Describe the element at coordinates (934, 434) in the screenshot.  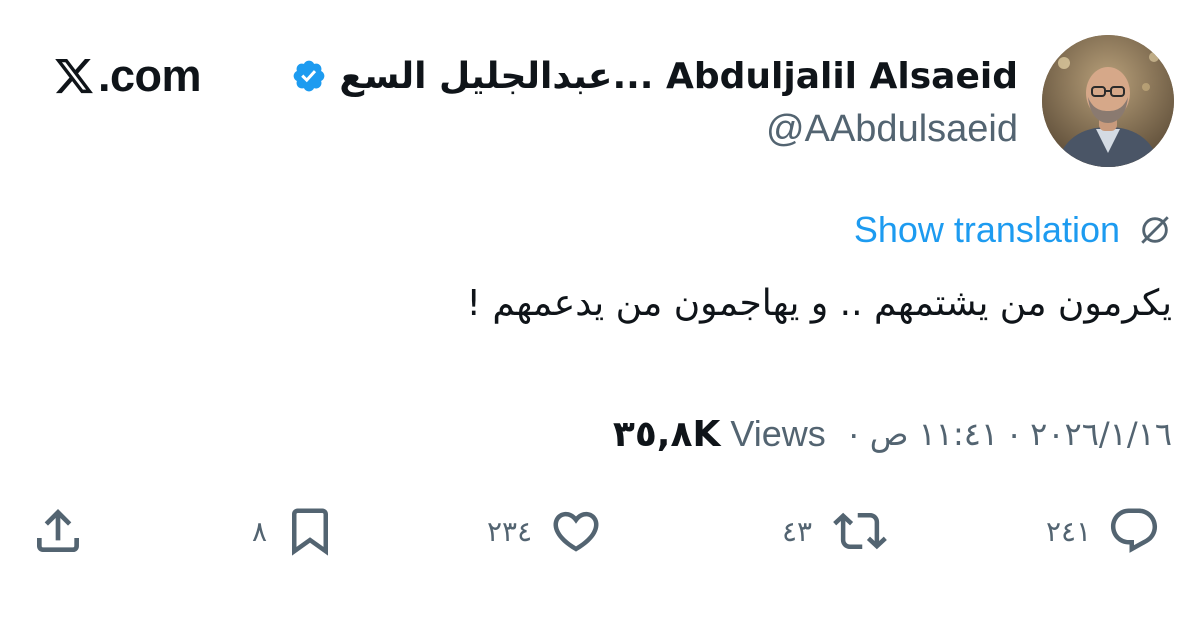
I see `tweet-time: ١١:٤١ ص` at that location.